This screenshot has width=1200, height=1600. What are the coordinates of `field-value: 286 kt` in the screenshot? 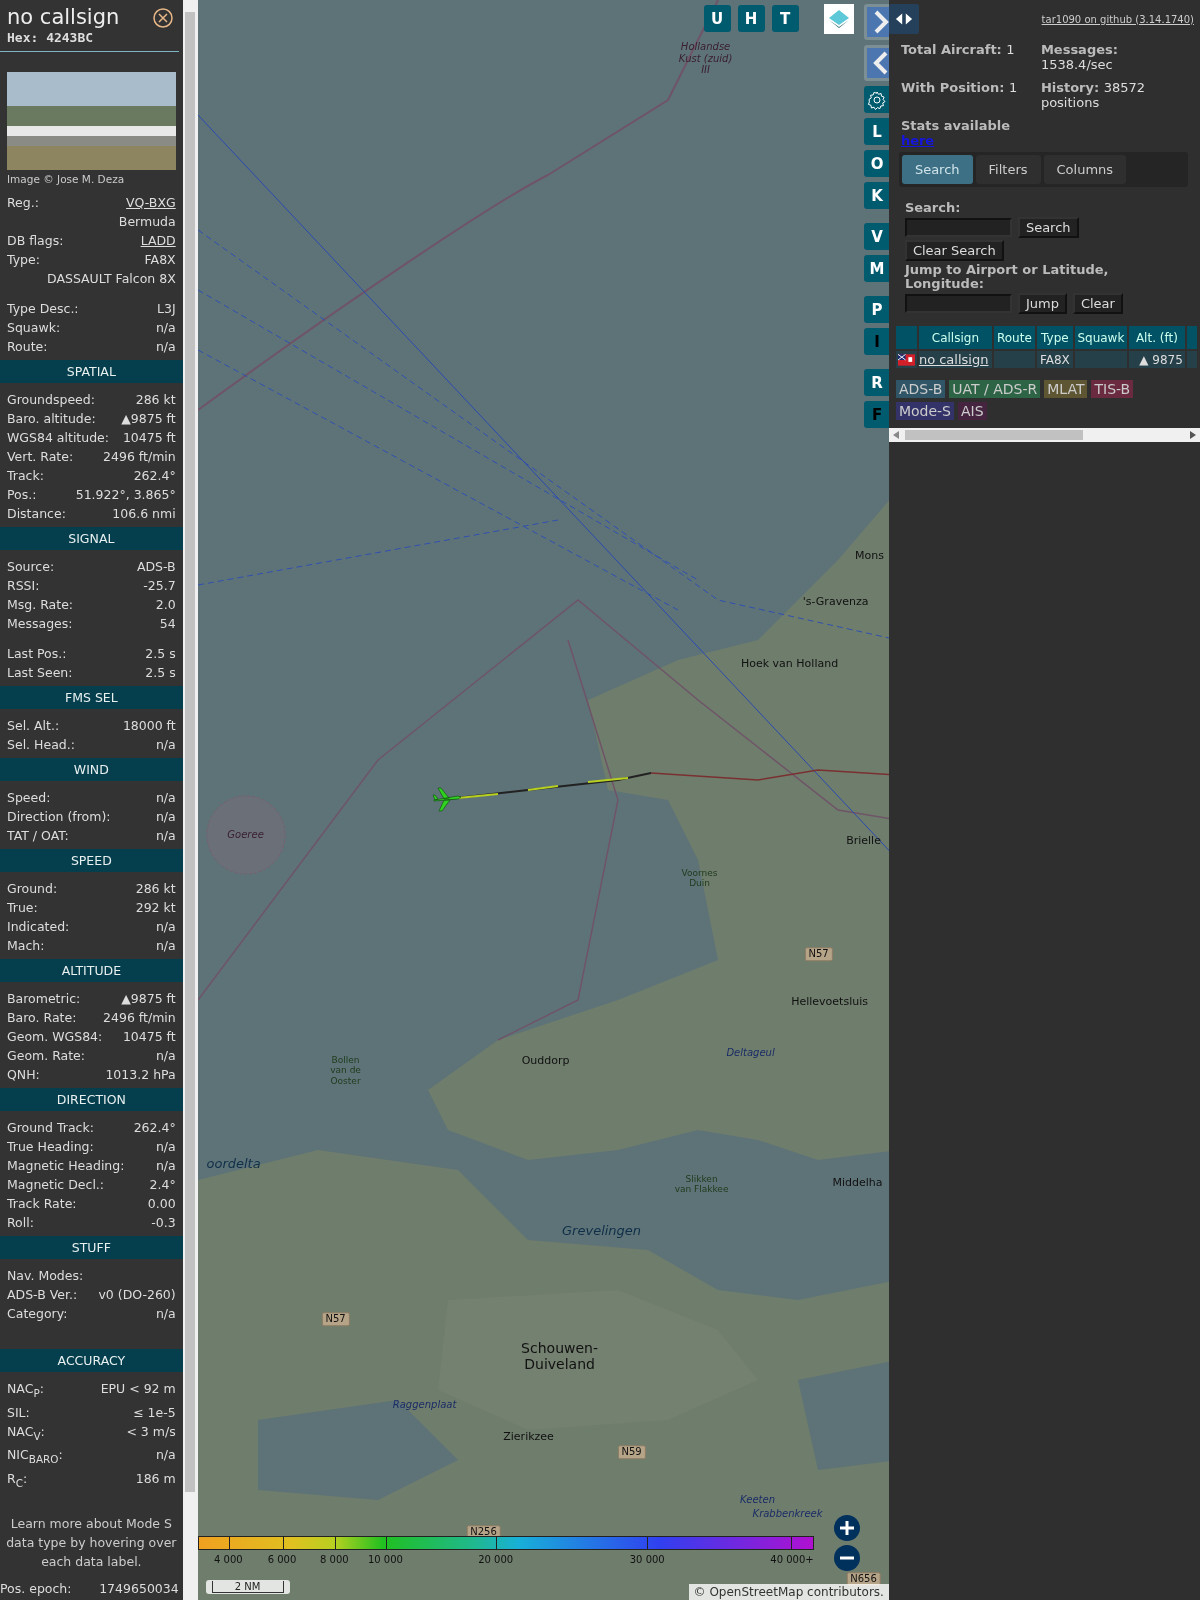 It's located at (155, 400).